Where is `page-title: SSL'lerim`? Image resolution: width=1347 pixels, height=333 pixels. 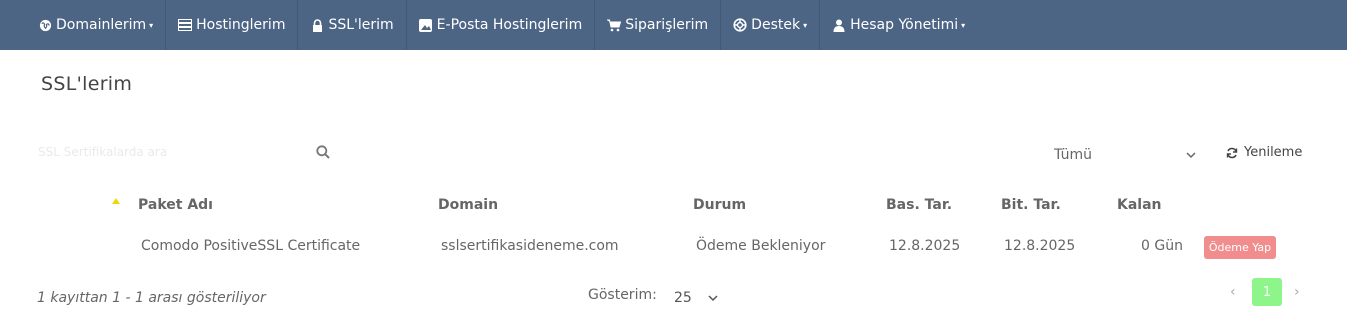 page-title: SSL'lerim is located at coordinates (87, 84).